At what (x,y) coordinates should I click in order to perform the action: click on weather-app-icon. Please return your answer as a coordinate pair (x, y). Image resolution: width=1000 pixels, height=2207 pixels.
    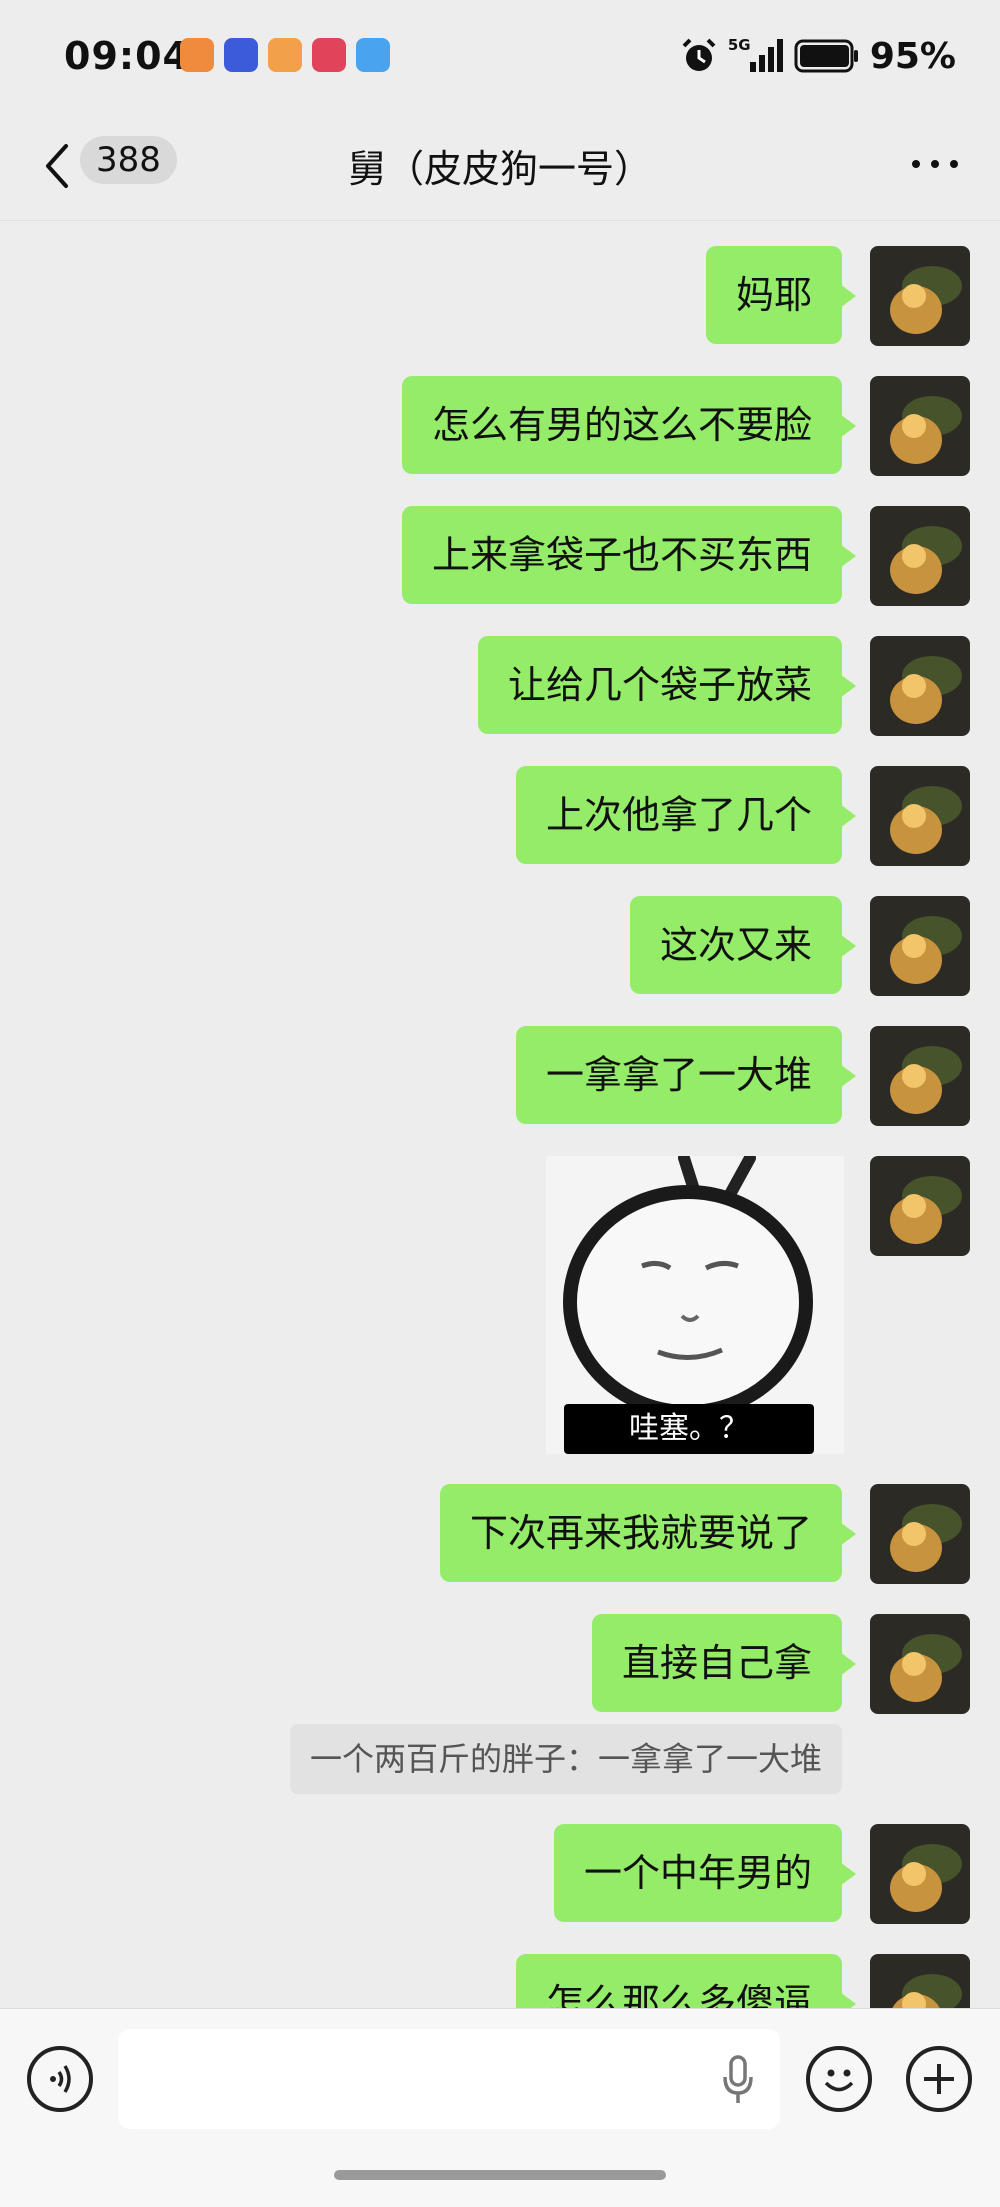
    Looking at the image, I should click on (373, 55).